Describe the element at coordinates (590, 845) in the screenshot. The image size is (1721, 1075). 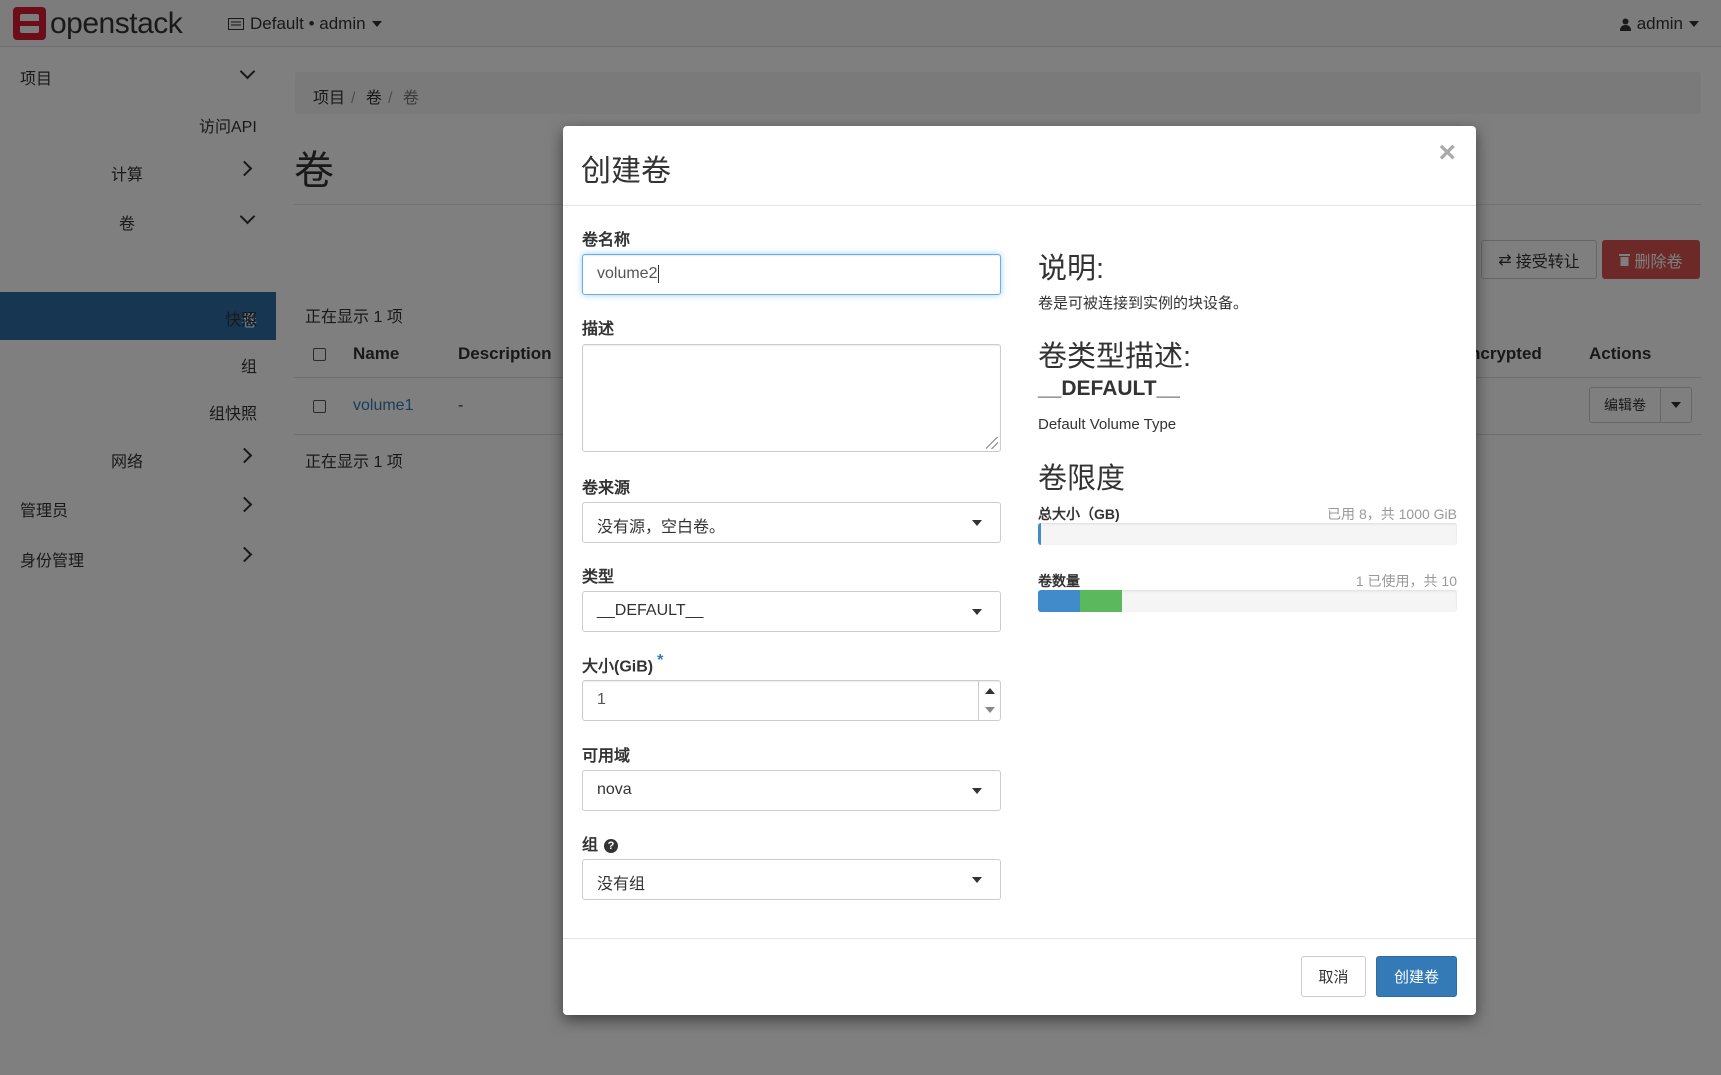
I see `group-label-text: 组` at that location.